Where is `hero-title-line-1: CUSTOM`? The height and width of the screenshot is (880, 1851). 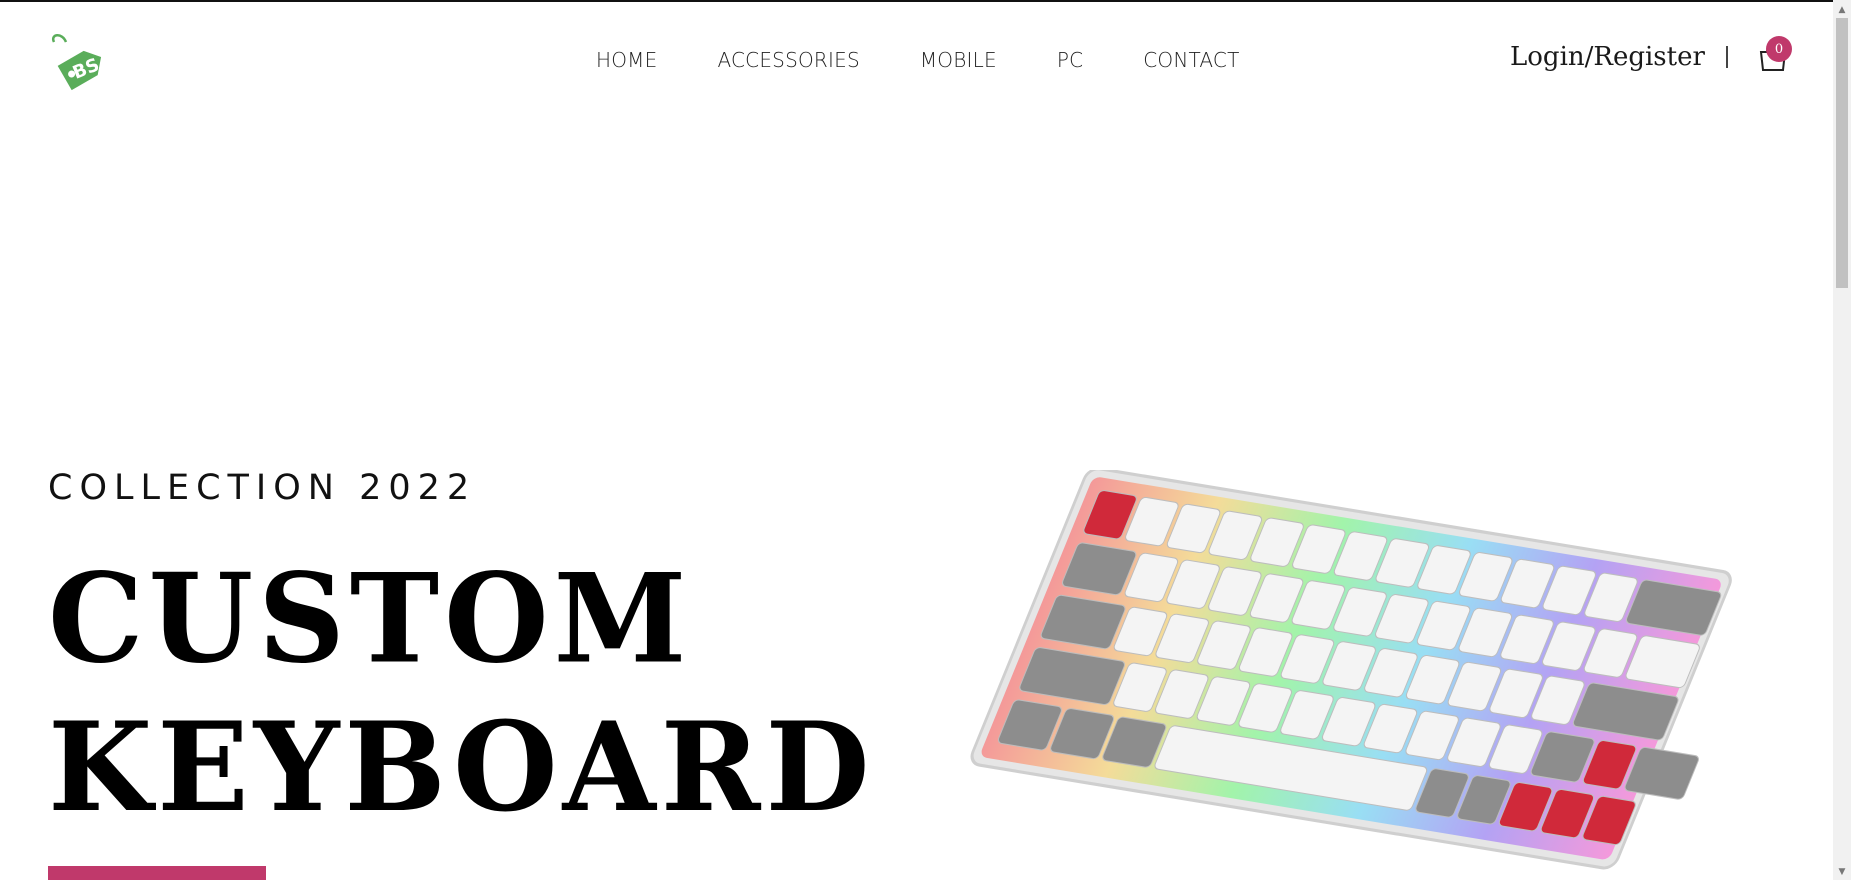
hero-title-line-1: CUSTOM is located at coordinates (370, 619).